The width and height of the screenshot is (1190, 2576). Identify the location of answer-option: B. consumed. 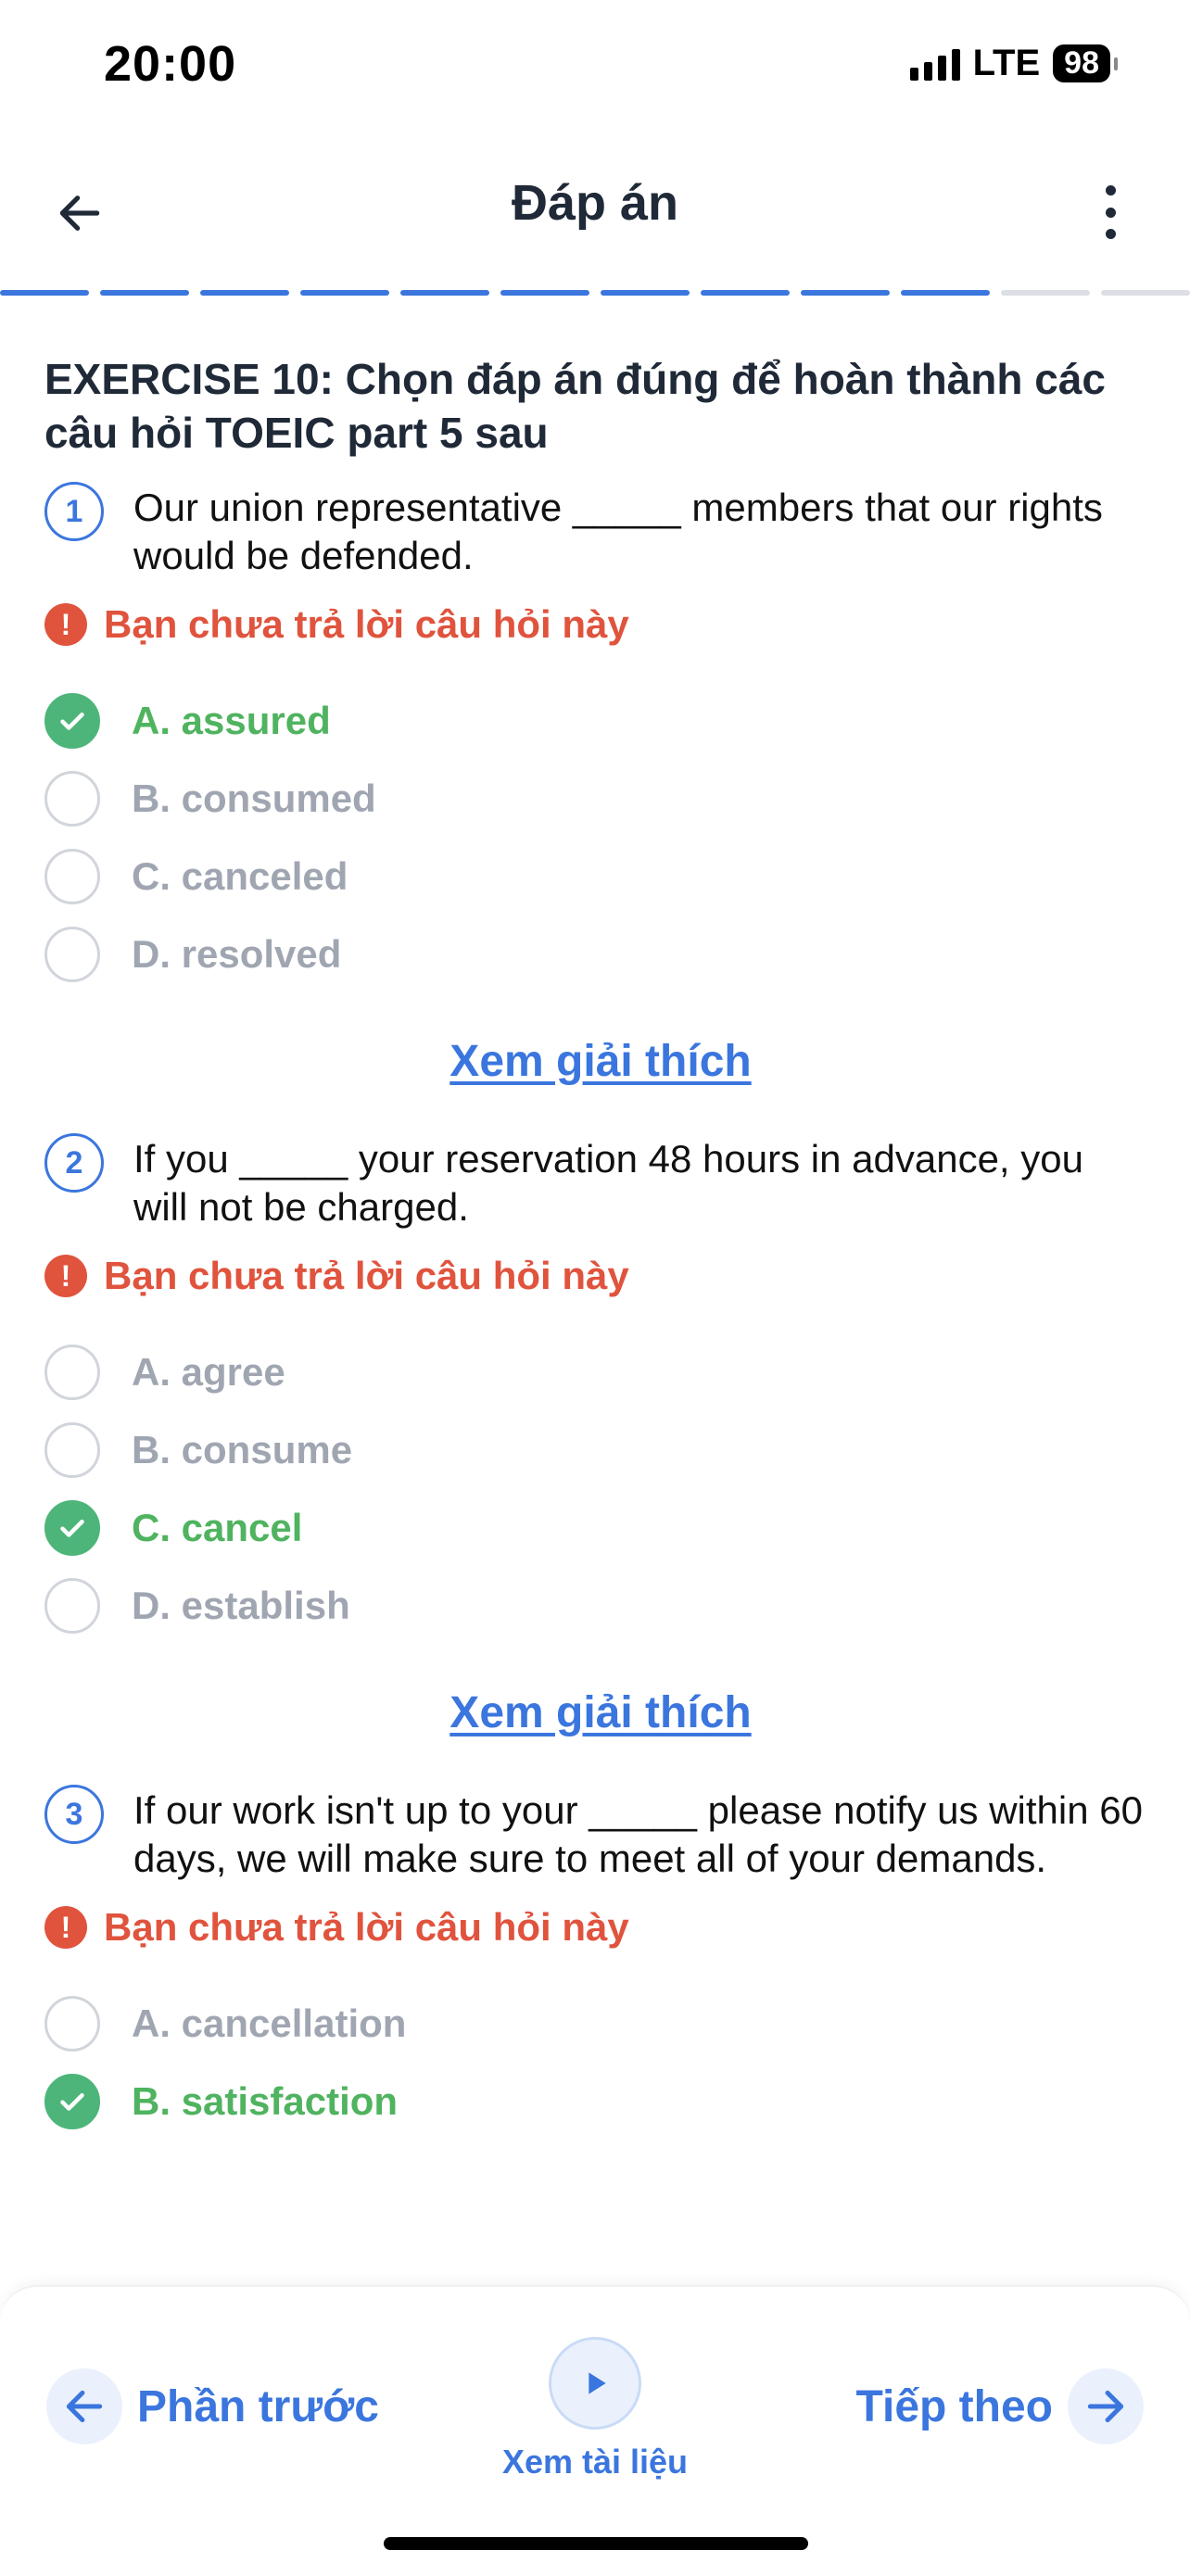
(600, 799).